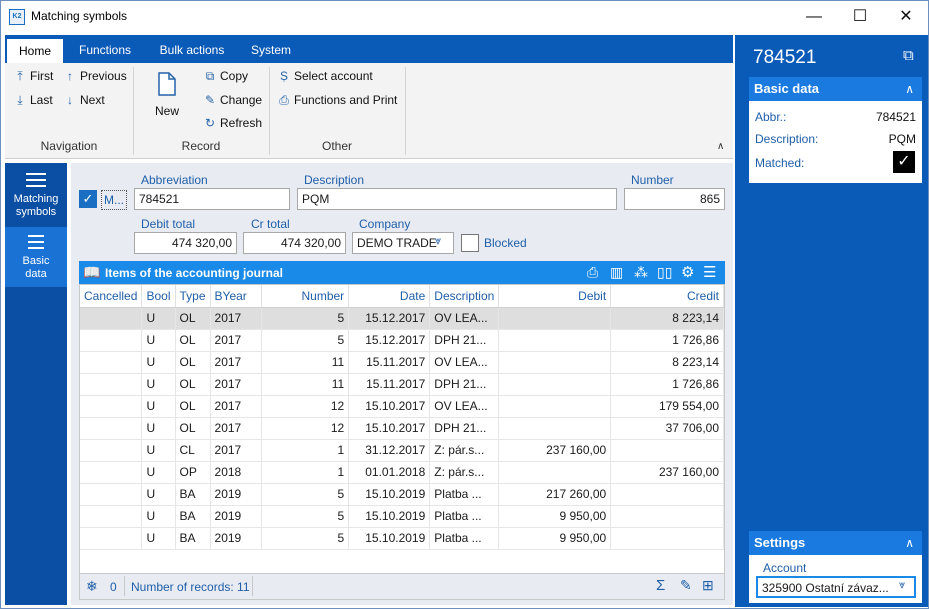  What do you see at coordinates (785, 57) in the screenshot?
I see `record-title: 784521` at bounding box center [785, 57].